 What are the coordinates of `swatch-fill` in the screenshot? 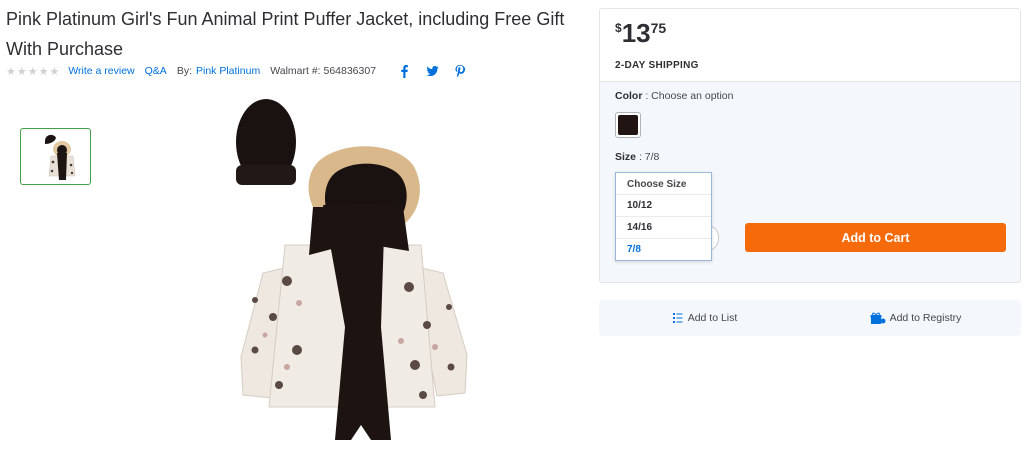 It's located at (628, 125).